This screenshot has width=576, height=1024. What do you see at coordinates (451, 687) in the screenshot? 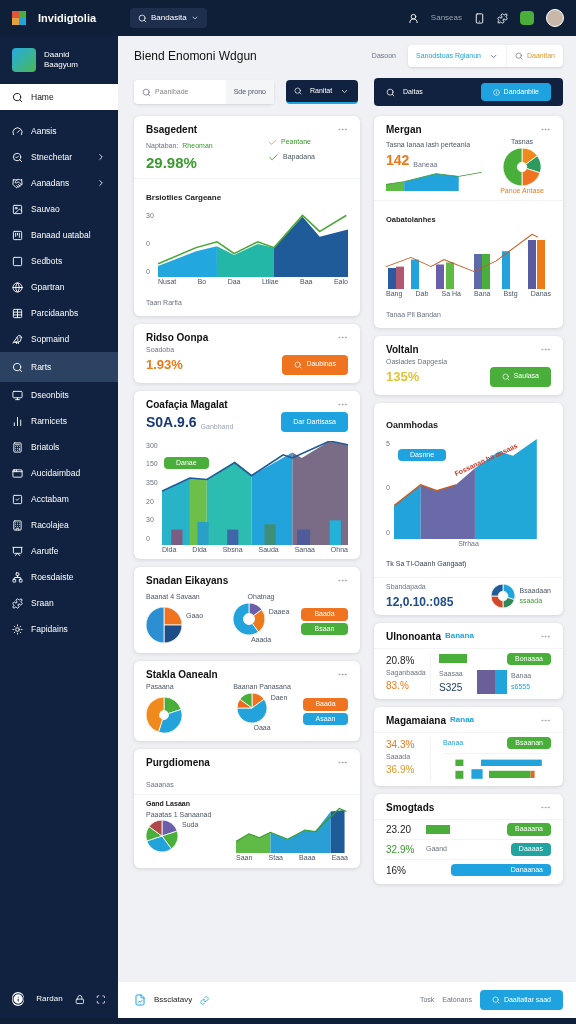
I see `metric-value: S325` at bounding box center [451, 687].